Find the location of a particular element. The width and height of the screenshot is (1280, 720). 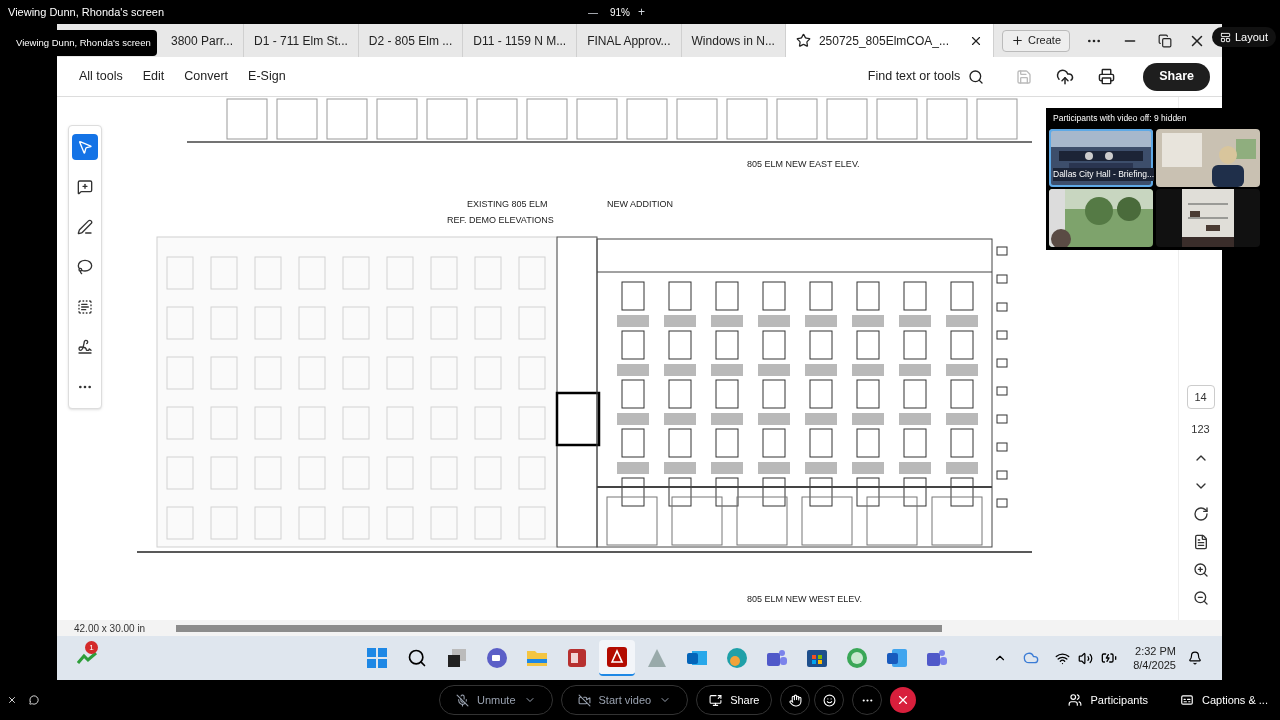

video-off-icon is located at coordinates (584, 700).